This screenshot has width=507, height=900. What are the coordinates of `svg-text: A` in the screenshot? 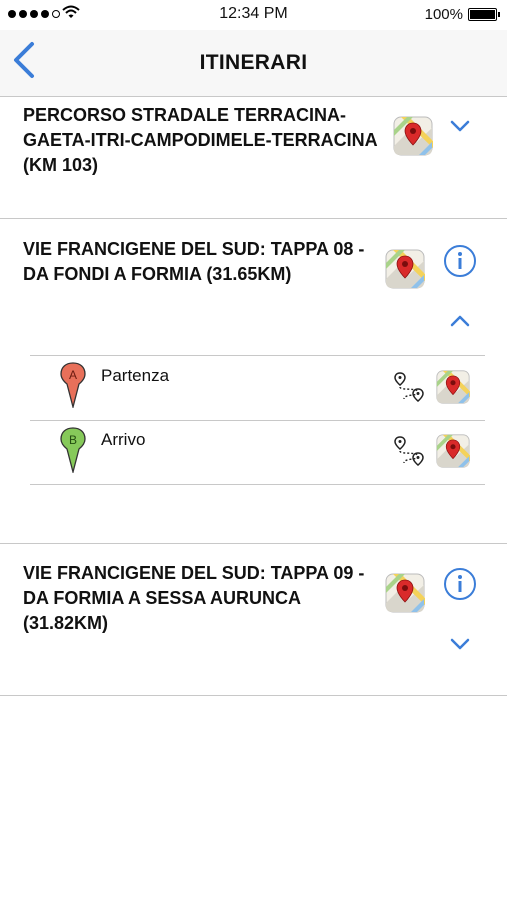 It's located at (73, 375).